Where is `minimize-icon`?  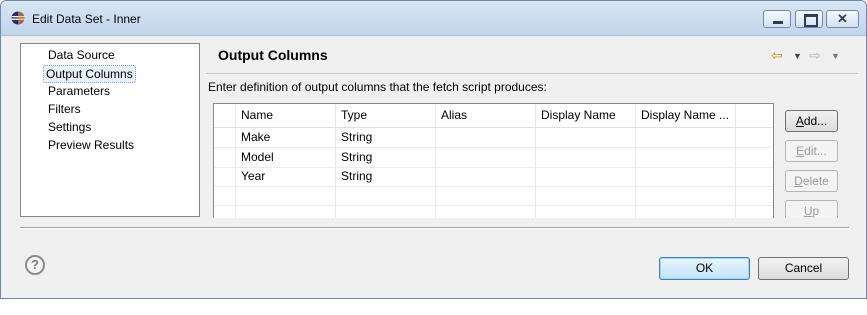 minimize-icon is located at coordinates (778, 22).